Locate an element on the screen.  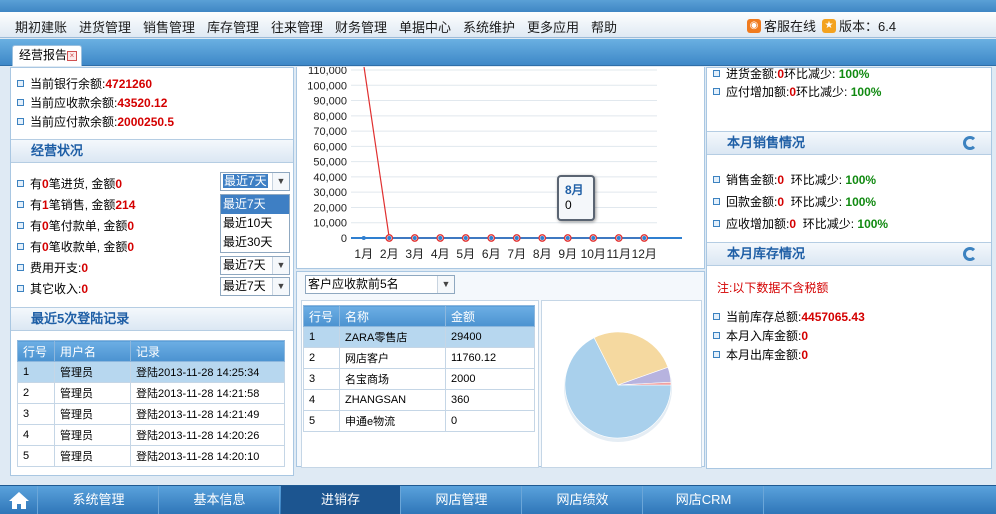
pie-box is located at coordinates (621, 384).